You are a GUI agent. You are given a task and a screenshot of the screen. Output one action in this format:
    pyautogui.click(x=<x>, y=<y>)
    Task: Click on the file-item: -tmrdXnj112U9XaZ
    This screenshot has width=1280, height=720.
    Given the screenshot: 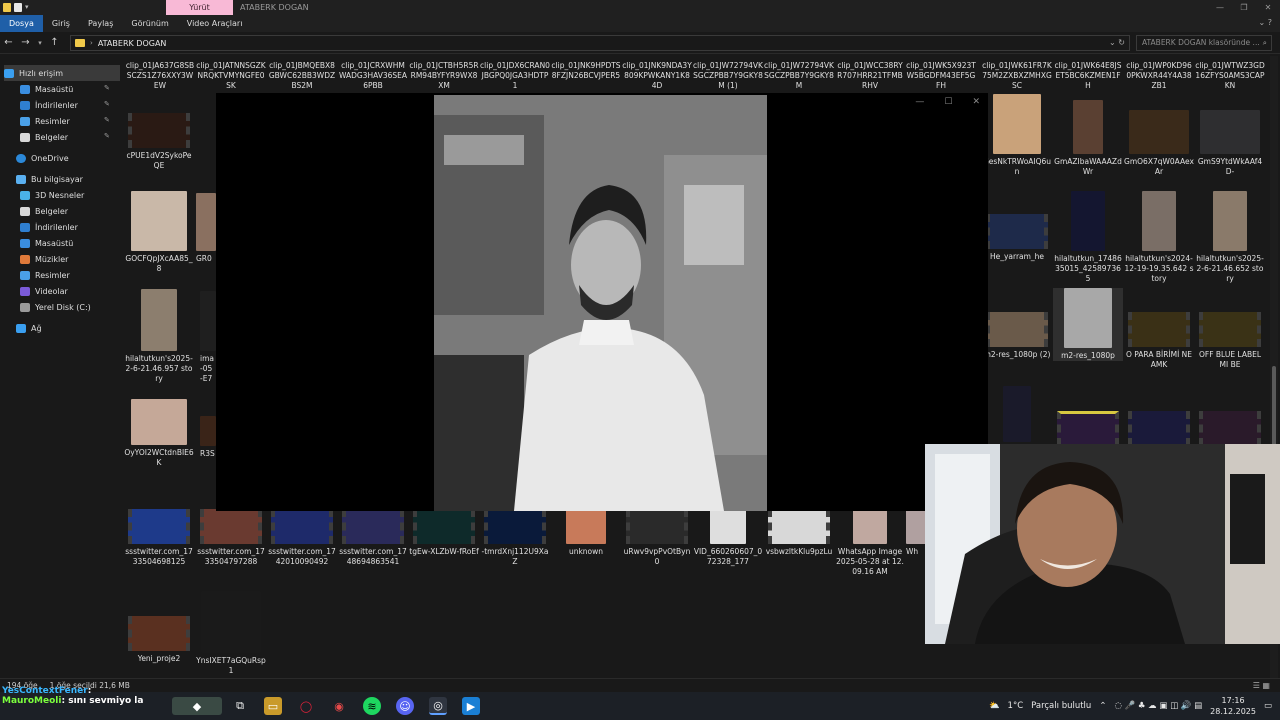 What is the action you would take?
    pyautogui.click(x=515, y=538)
    